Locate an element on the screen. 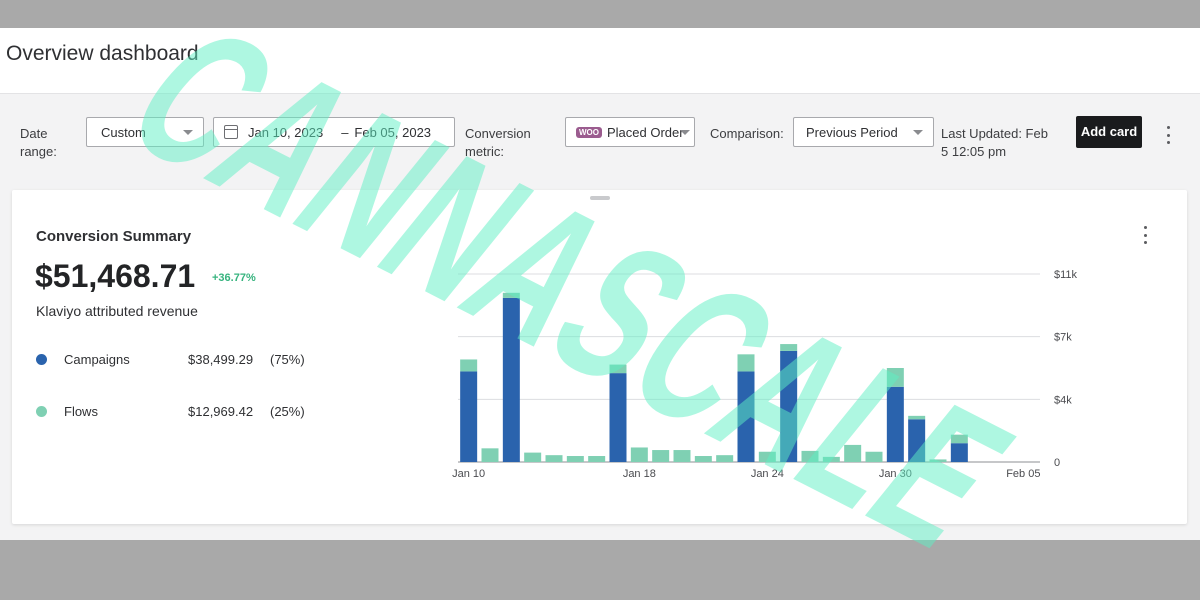 The height and width of the screenshot is (600, 1200). date-range-select: Custom is located at coordinates (145, 132).